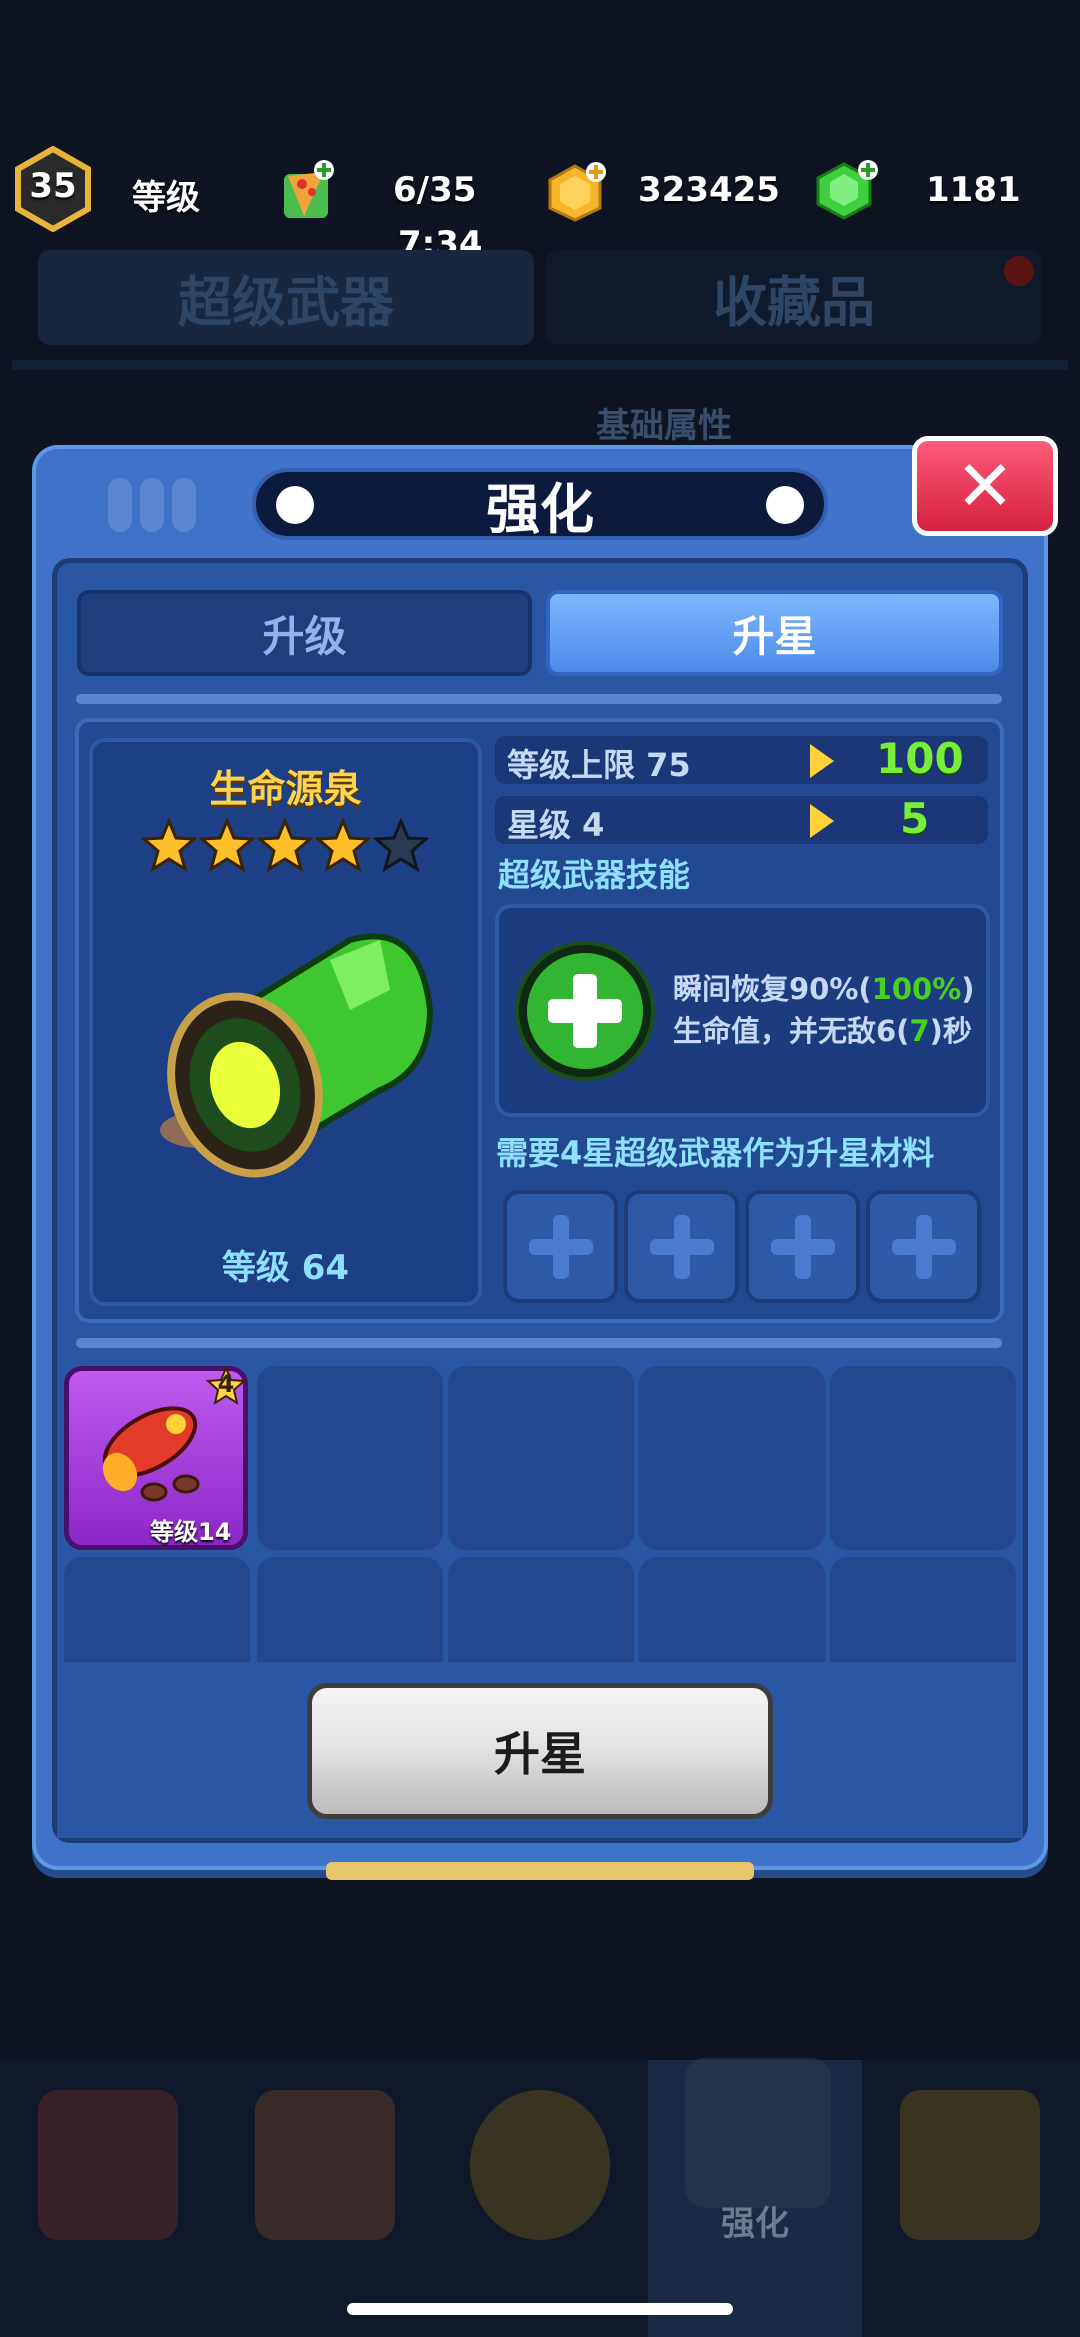 The image size is (1080, 2337). Describe the element at coordinates (916, 989) in the screenshot. I see `skill-desc-upgraded-value: 100%` at that location.